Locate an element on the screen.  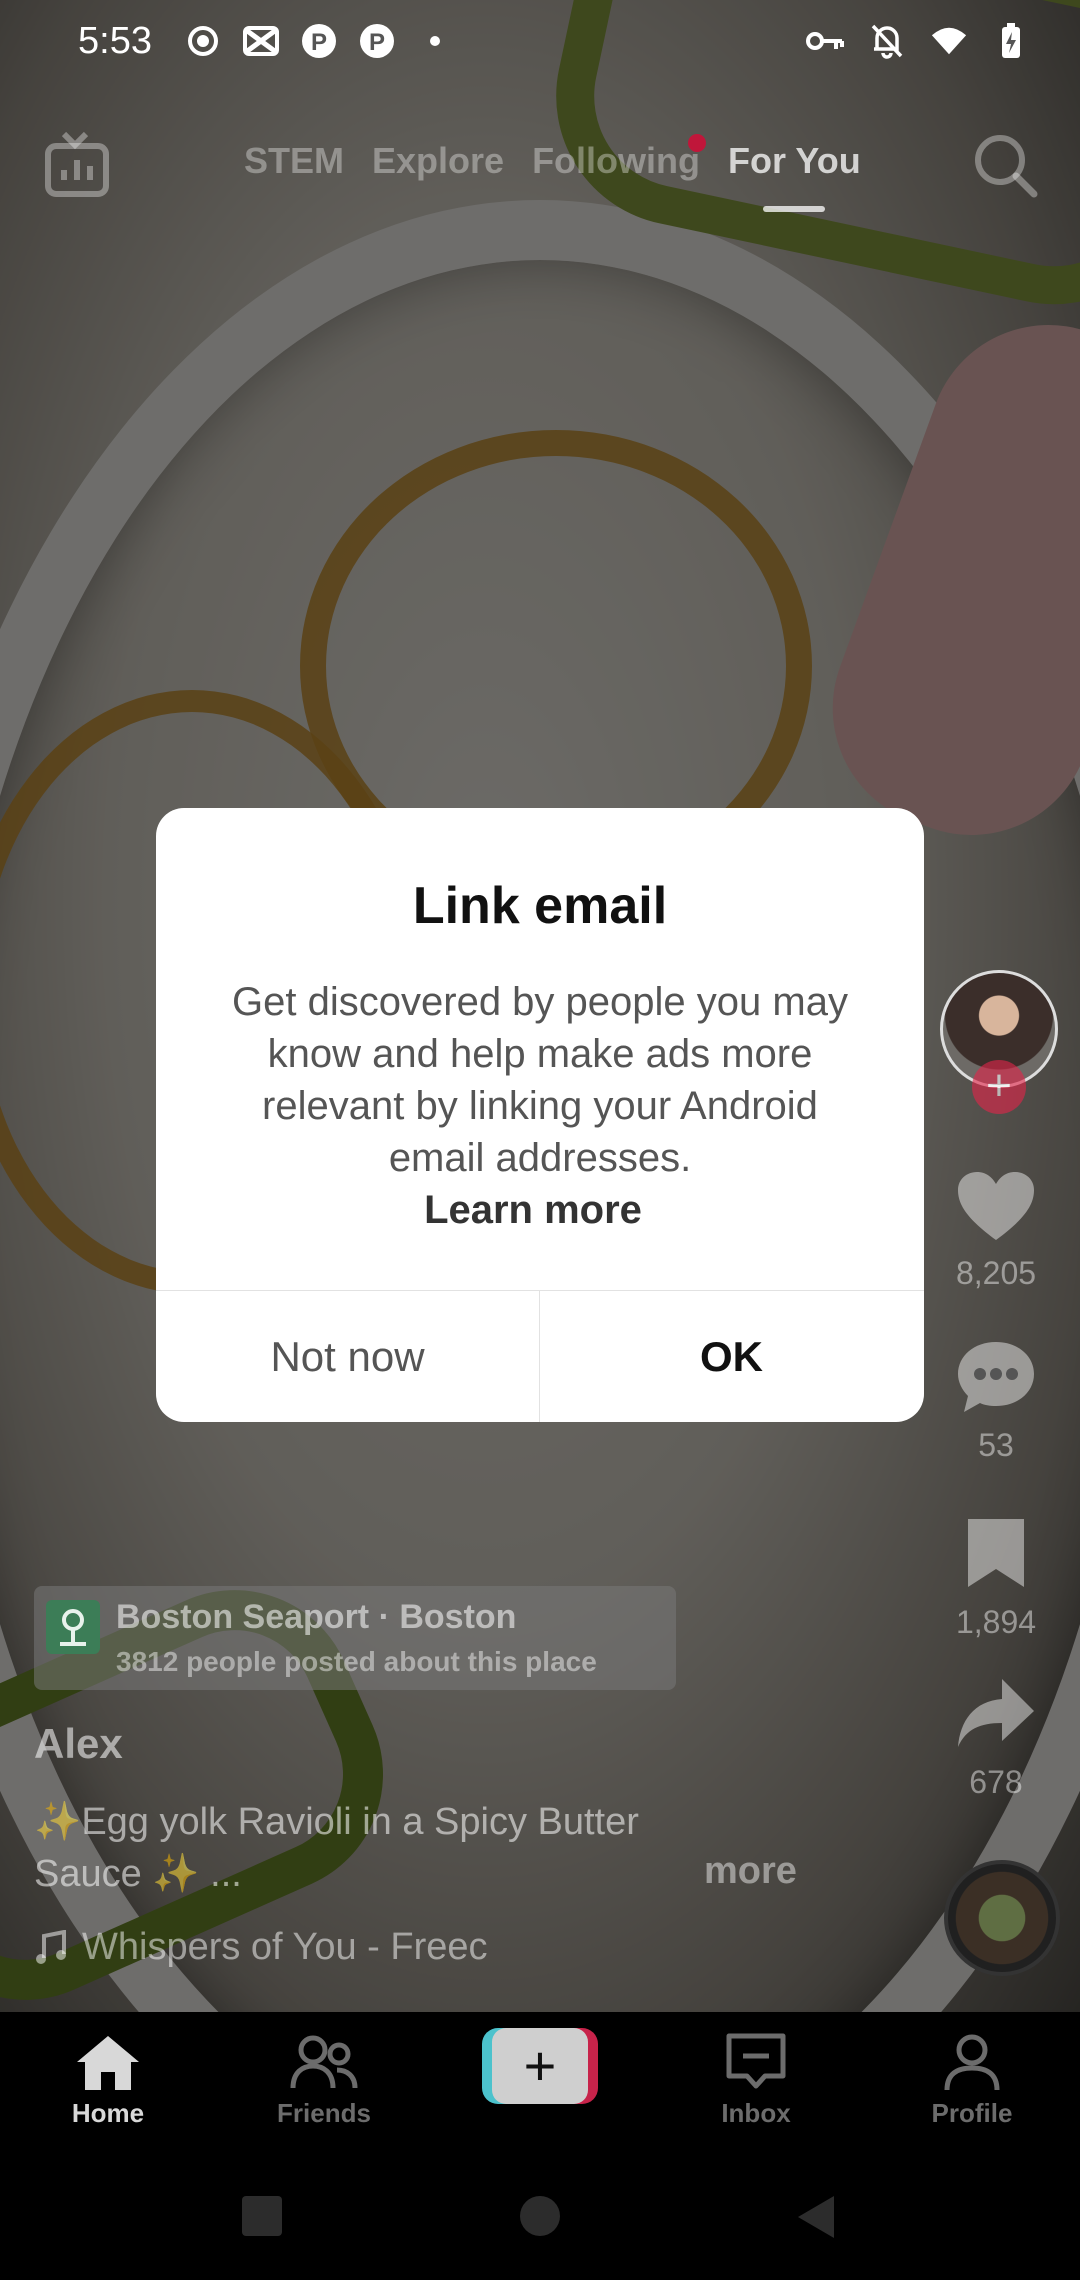
bookmark-icon is located at coordinates (996, 1553).